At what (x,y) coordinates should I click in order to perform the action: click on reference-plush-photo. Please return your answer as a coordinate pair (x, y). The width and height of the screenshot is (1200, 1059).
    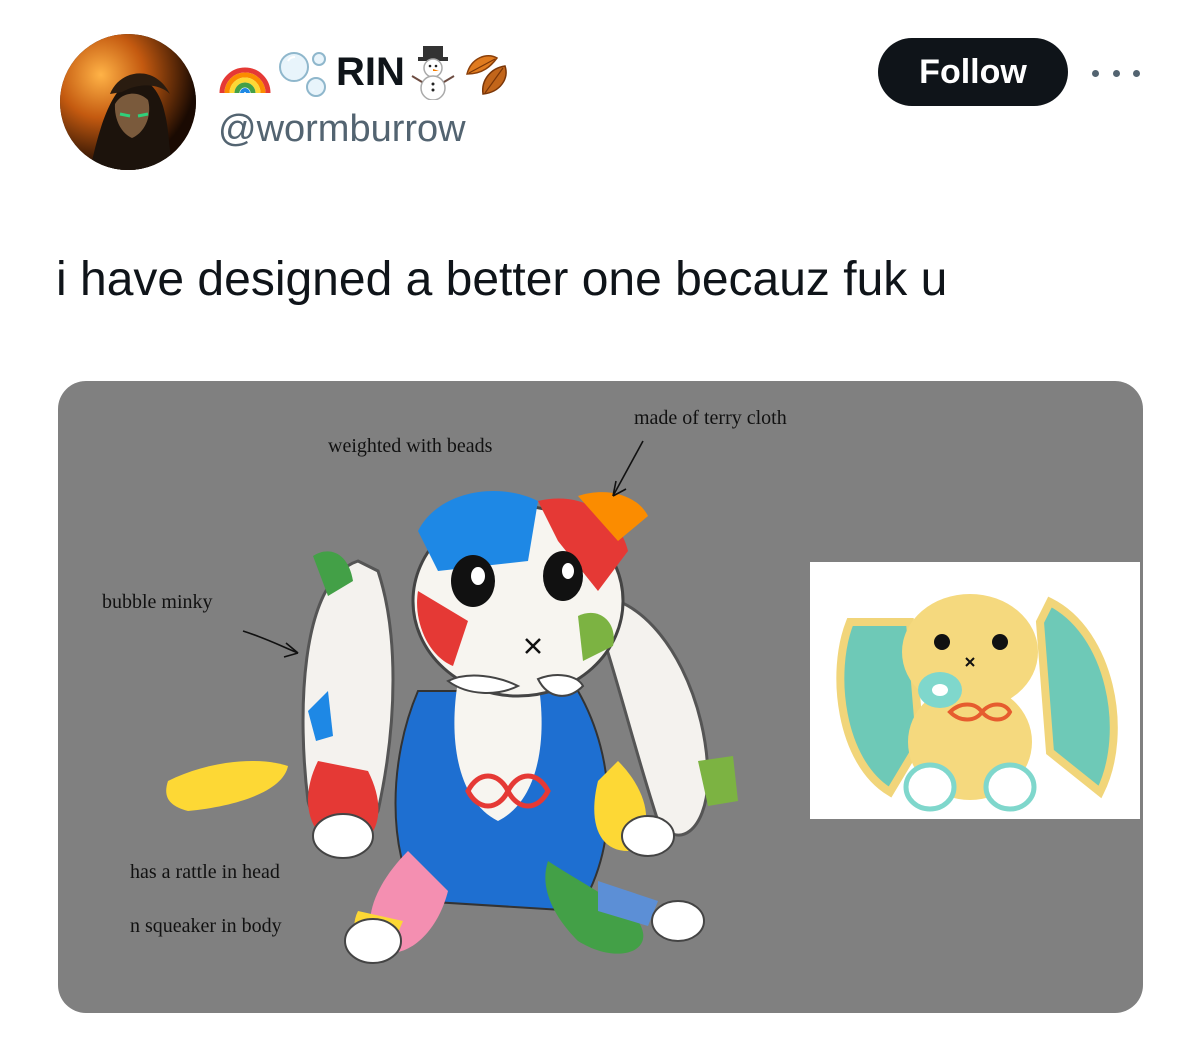
    Looking at the image, I should click on (975, 690).